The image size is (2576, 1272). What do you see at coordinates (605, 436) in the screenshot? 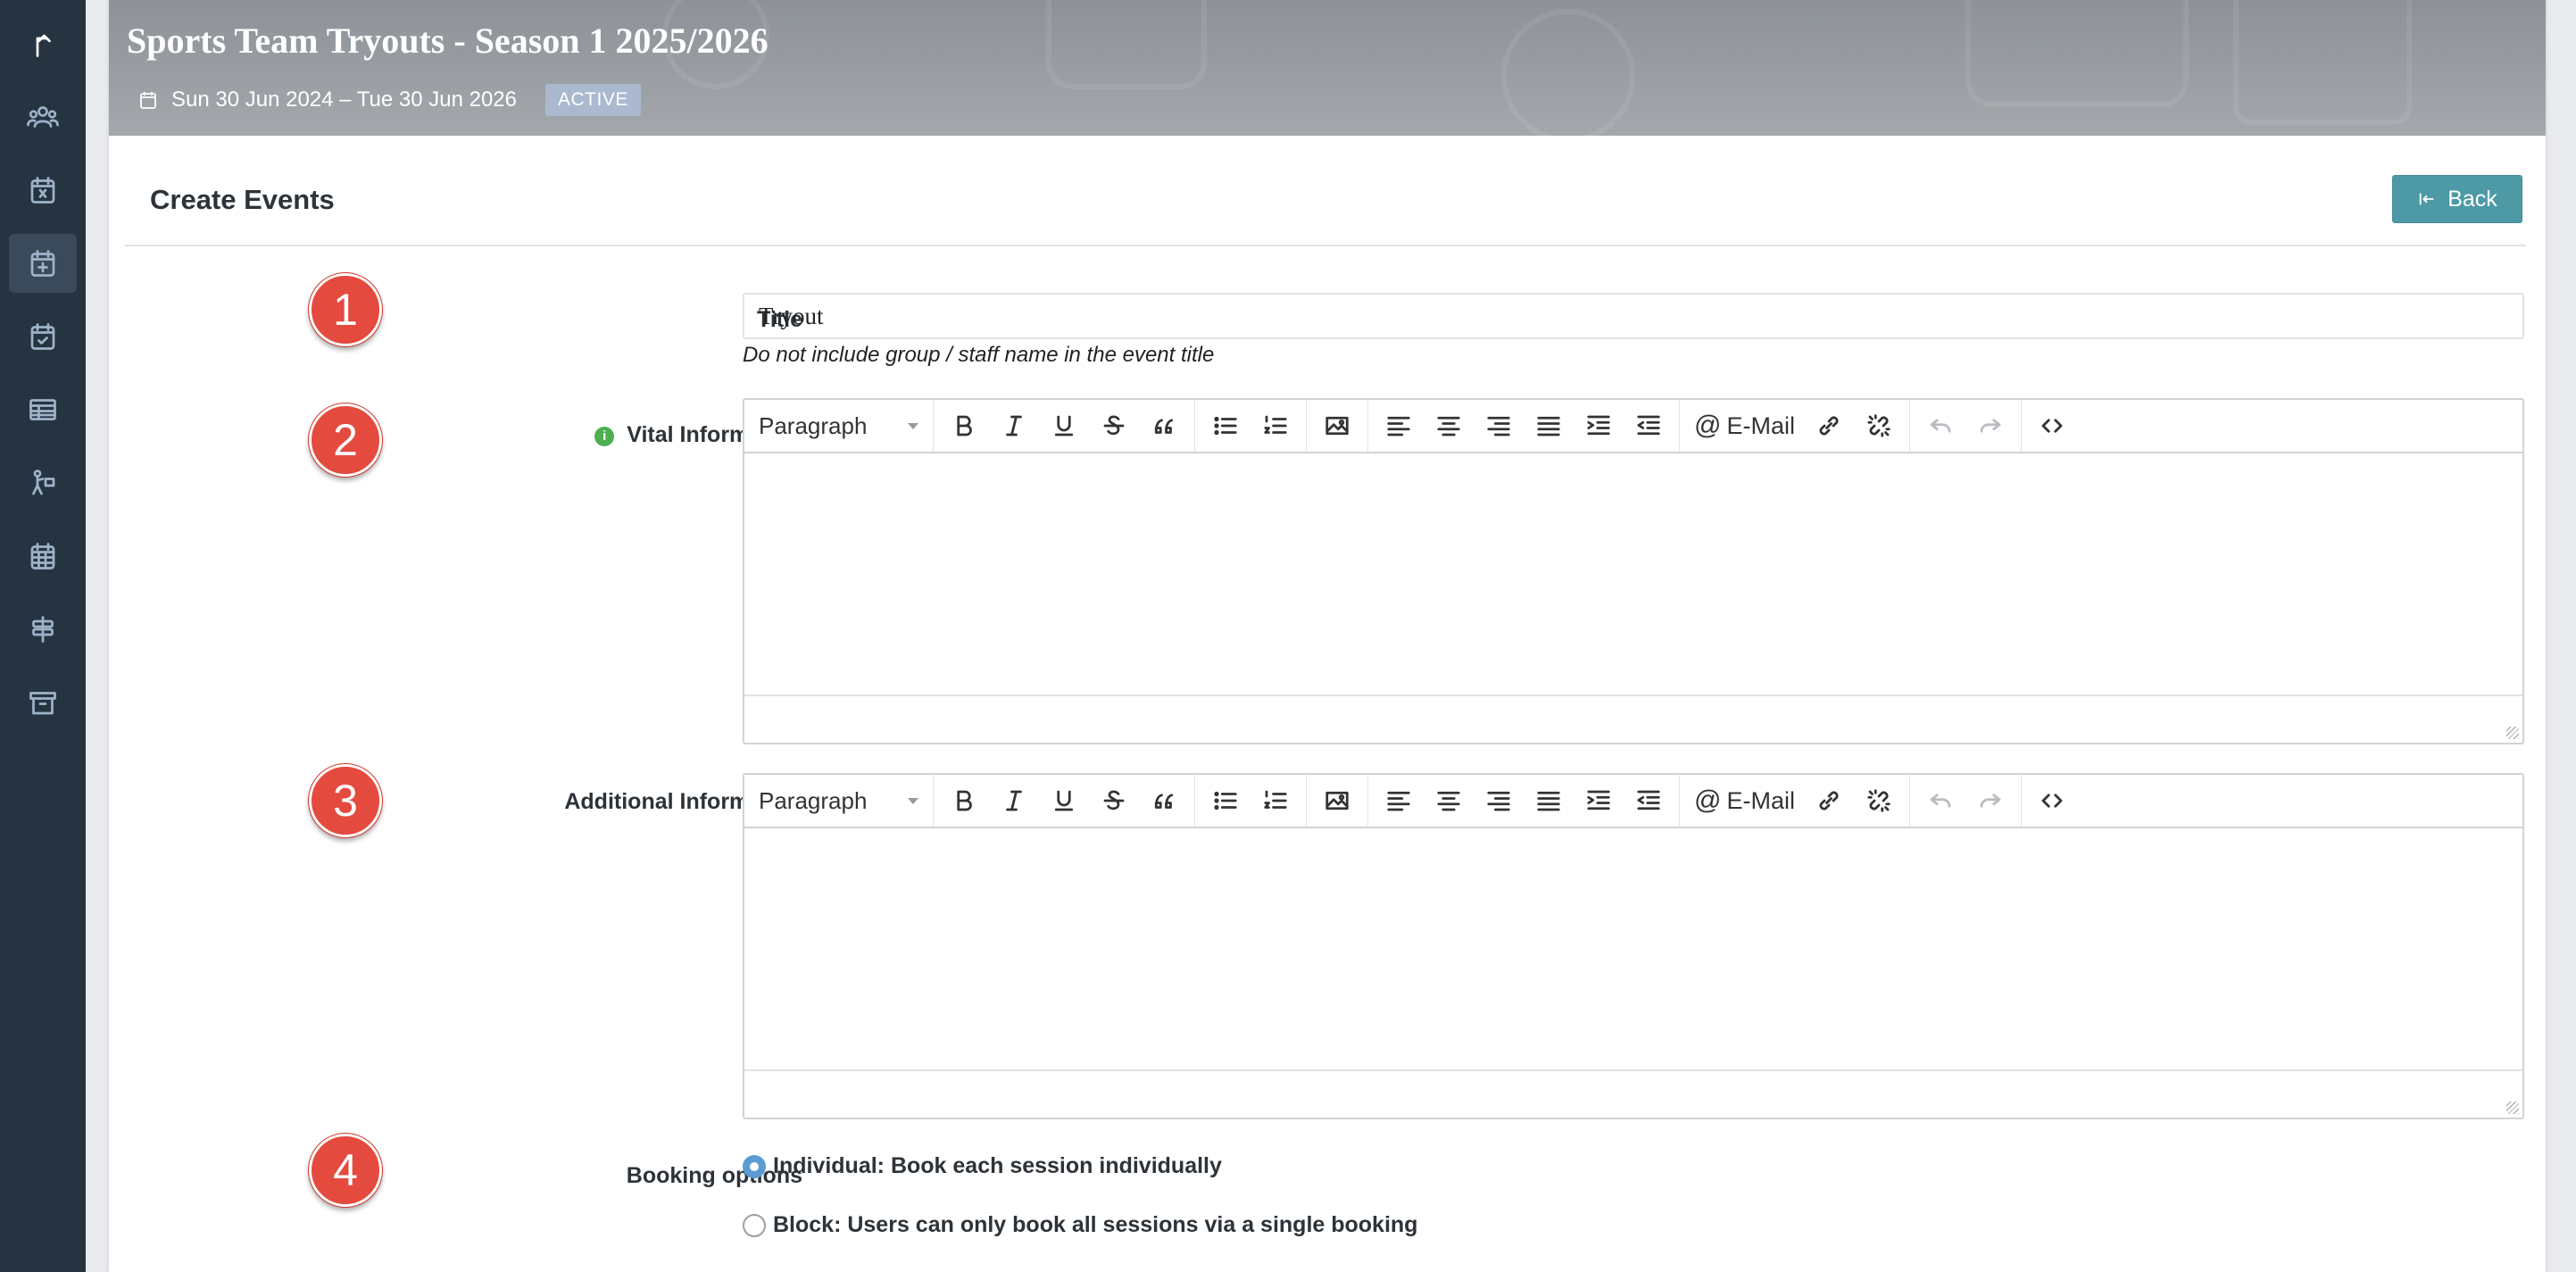
I see `info-icon: i` at bounding box center [605, 436].